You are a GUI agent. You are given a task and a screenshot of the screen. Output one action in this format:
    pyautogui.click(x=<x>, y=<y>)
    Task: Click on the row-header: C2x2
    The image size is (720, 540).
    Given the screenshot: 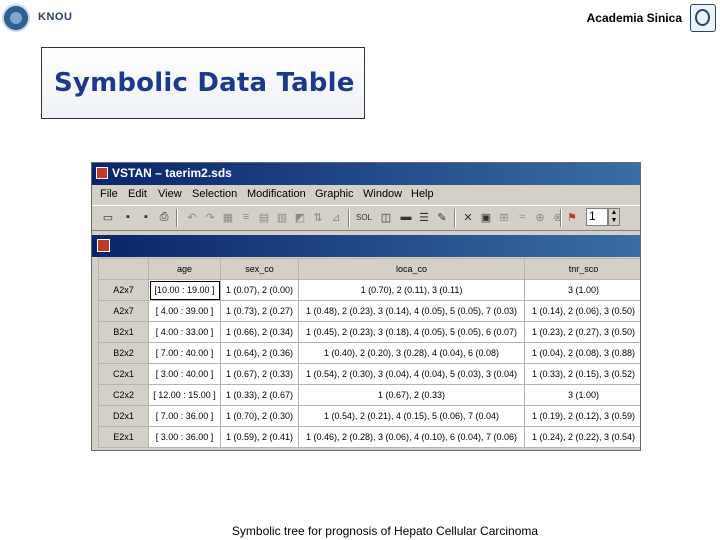 What is the action you would take?
    pyautogui.click(x=123, y=395)
    